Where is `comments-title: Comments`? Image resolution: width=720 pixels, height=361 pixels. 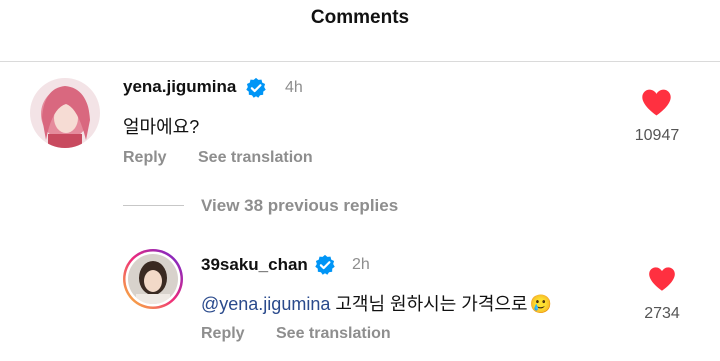
comments-title: Comments is located at coordinates (360, 17).